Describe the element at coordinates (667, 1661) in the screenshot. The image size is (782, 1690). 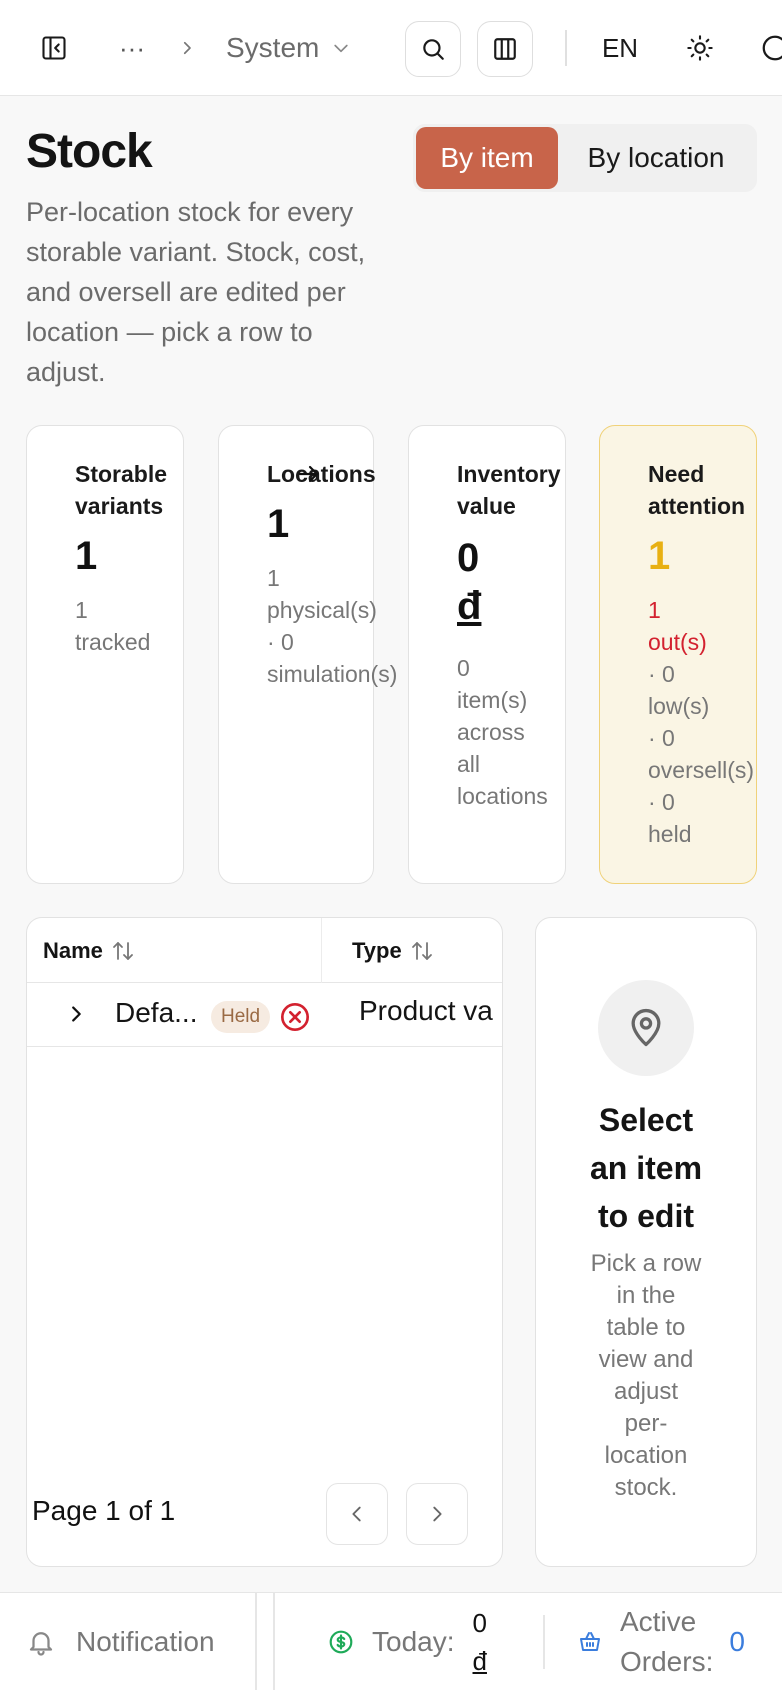
I see `active-orders-label-line: Orders:` at that location.